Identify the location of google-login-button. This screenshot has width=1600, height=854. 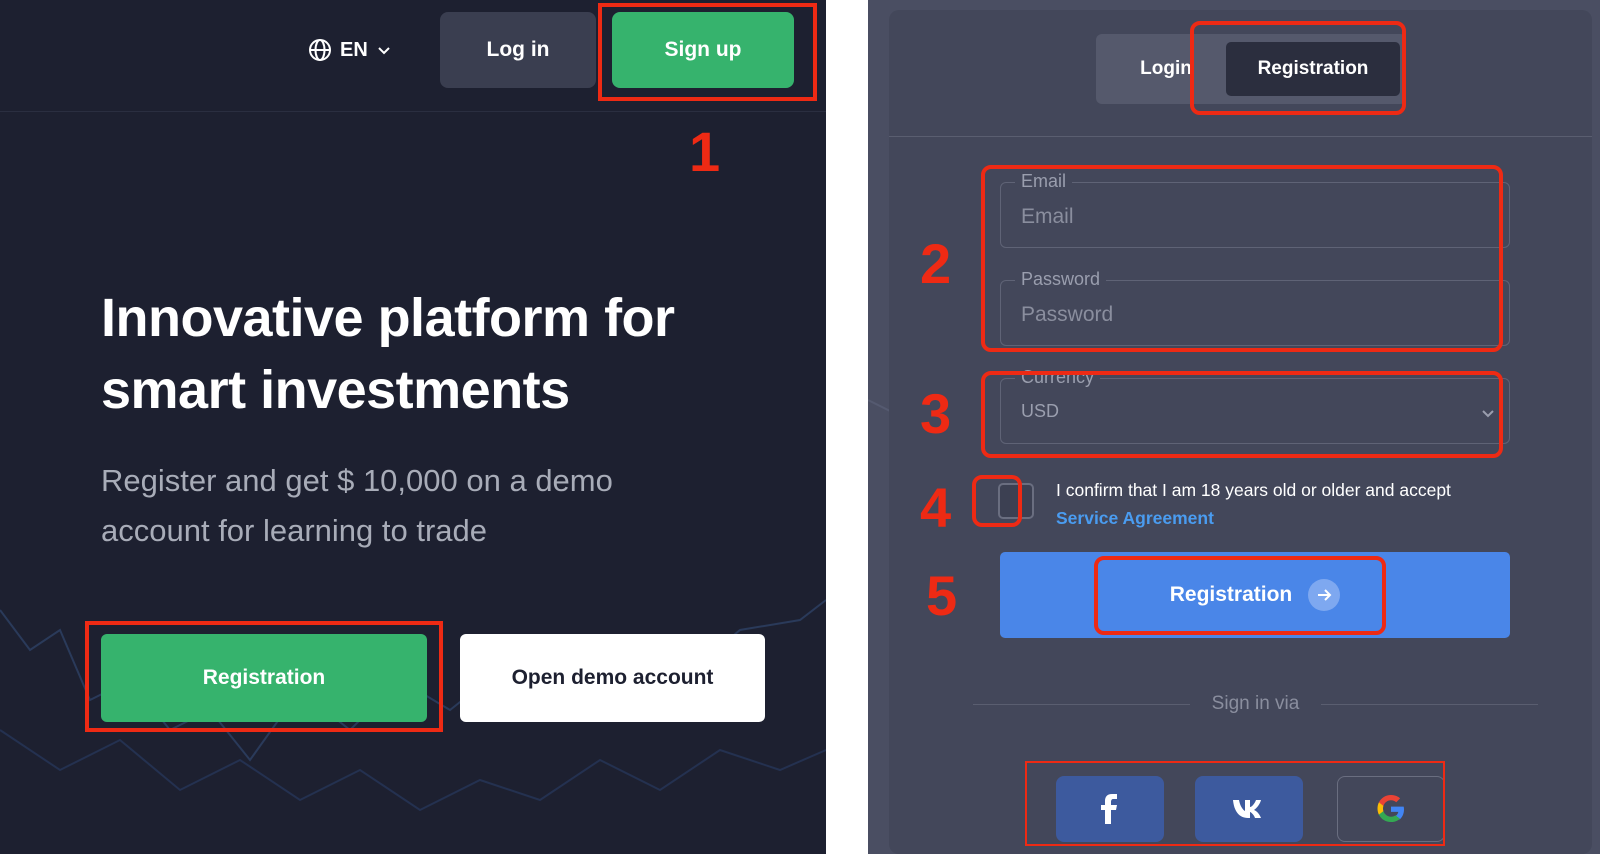
(1391, 809).